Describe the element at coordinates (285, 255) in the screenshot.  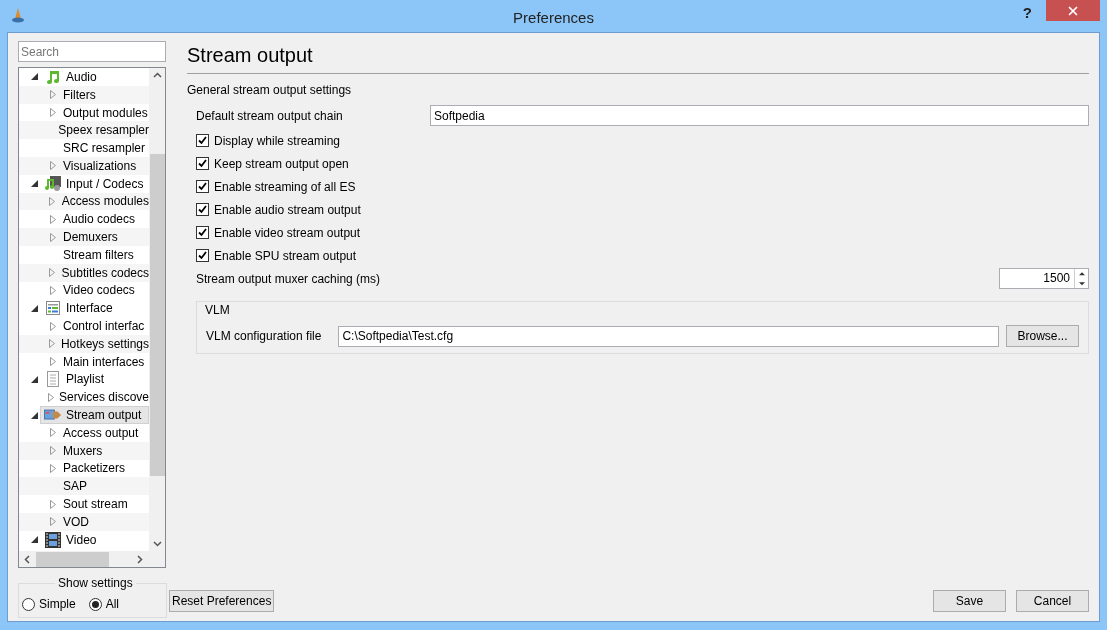
I see `checkbox-label: Enable SPU stream output` at that location.